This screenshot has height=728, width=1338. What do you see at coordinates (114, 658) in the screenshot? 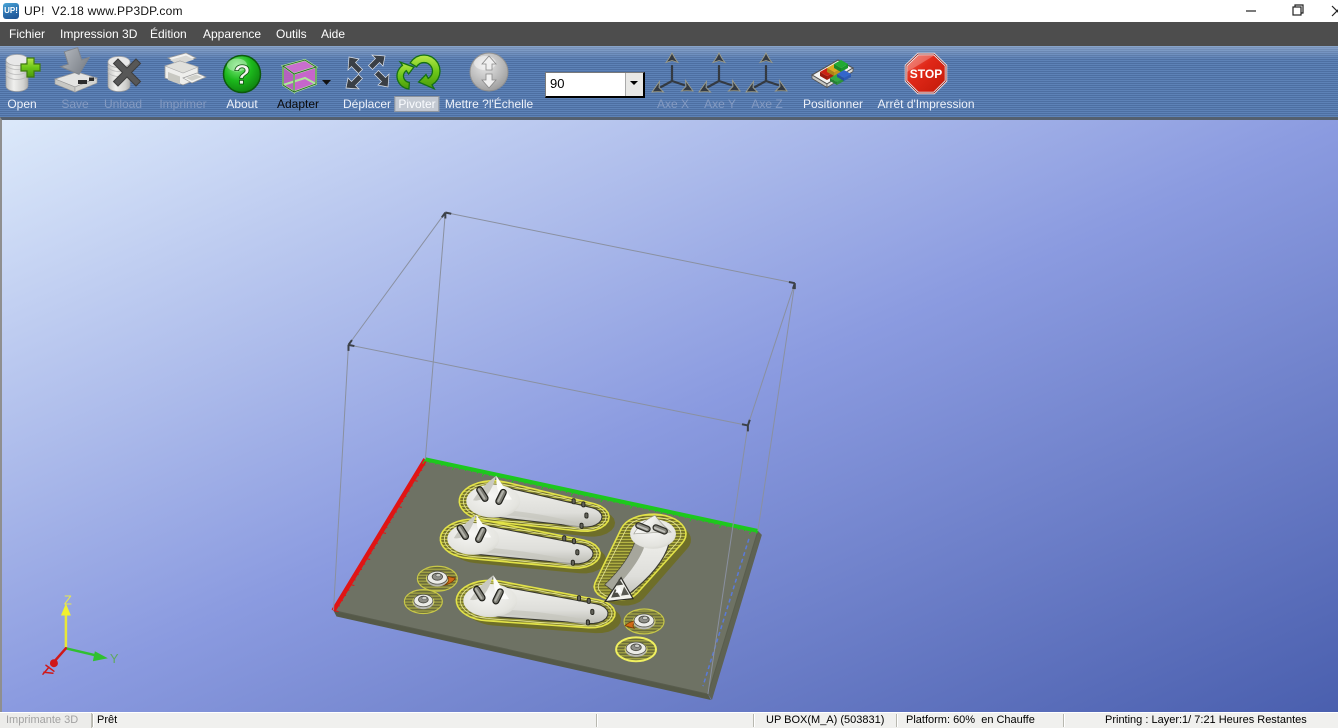
I see `svg-text: Y` at bounding box center [114, 658].